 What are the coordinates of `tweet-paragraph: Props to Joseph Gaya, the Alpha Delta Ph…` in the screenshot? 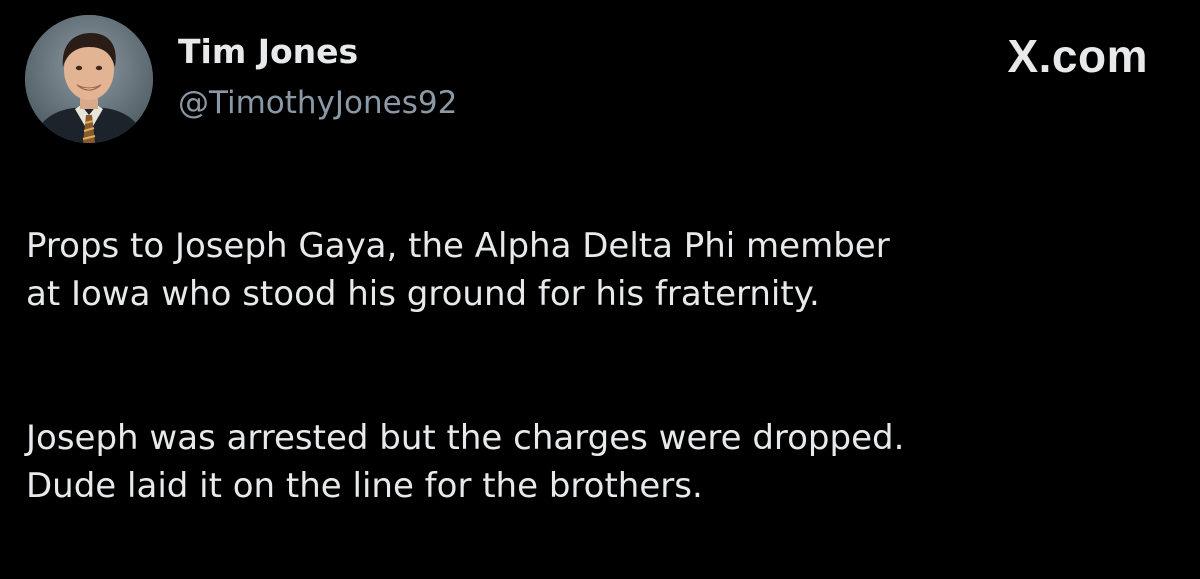 It's located at (458, 270).